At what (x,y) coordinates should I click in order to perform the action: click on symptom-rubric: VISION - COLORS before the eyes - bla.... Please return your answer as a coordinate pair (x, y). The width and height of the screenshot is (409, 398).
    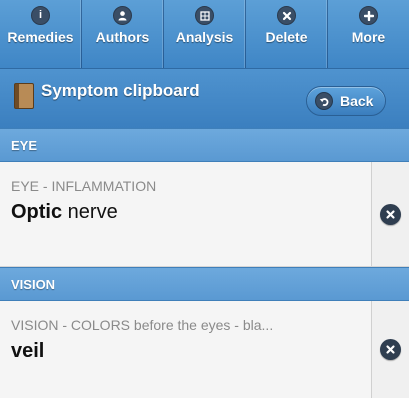
    Looking at the image, I should click on (142, 325).